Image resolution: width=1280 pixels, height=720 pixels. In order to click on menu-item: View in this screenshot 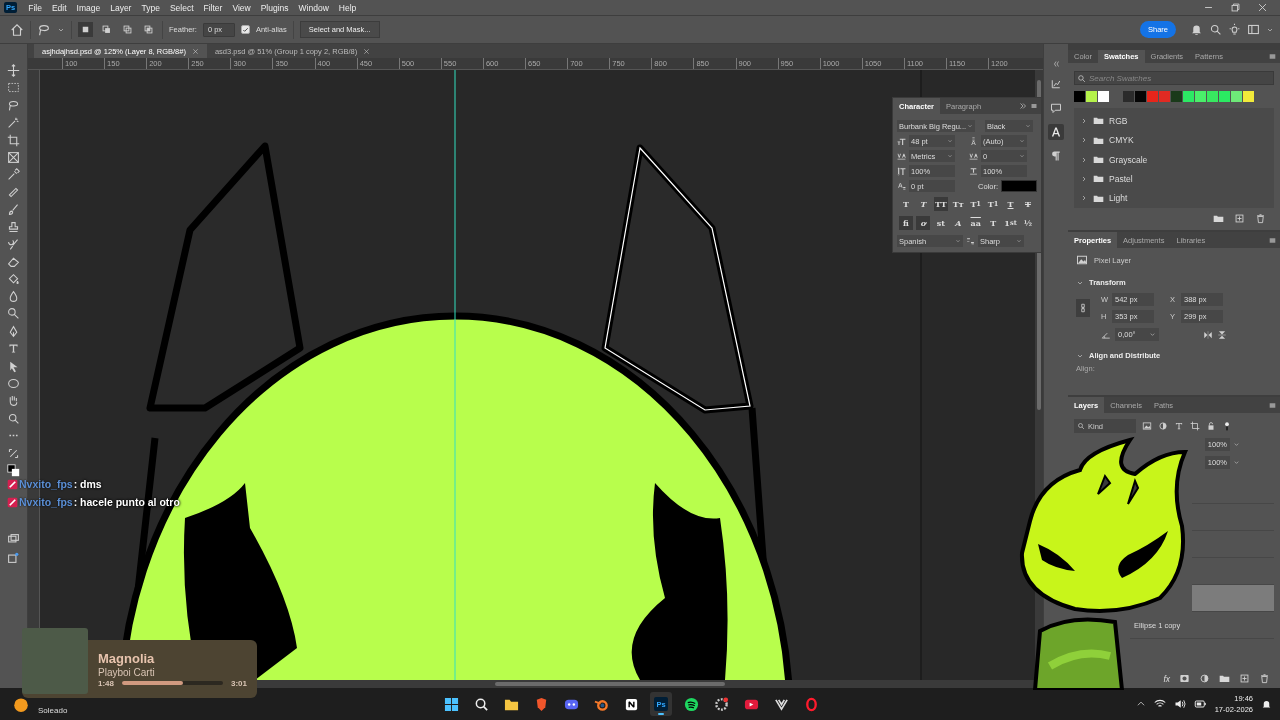, I will do `click(241, 7)`.